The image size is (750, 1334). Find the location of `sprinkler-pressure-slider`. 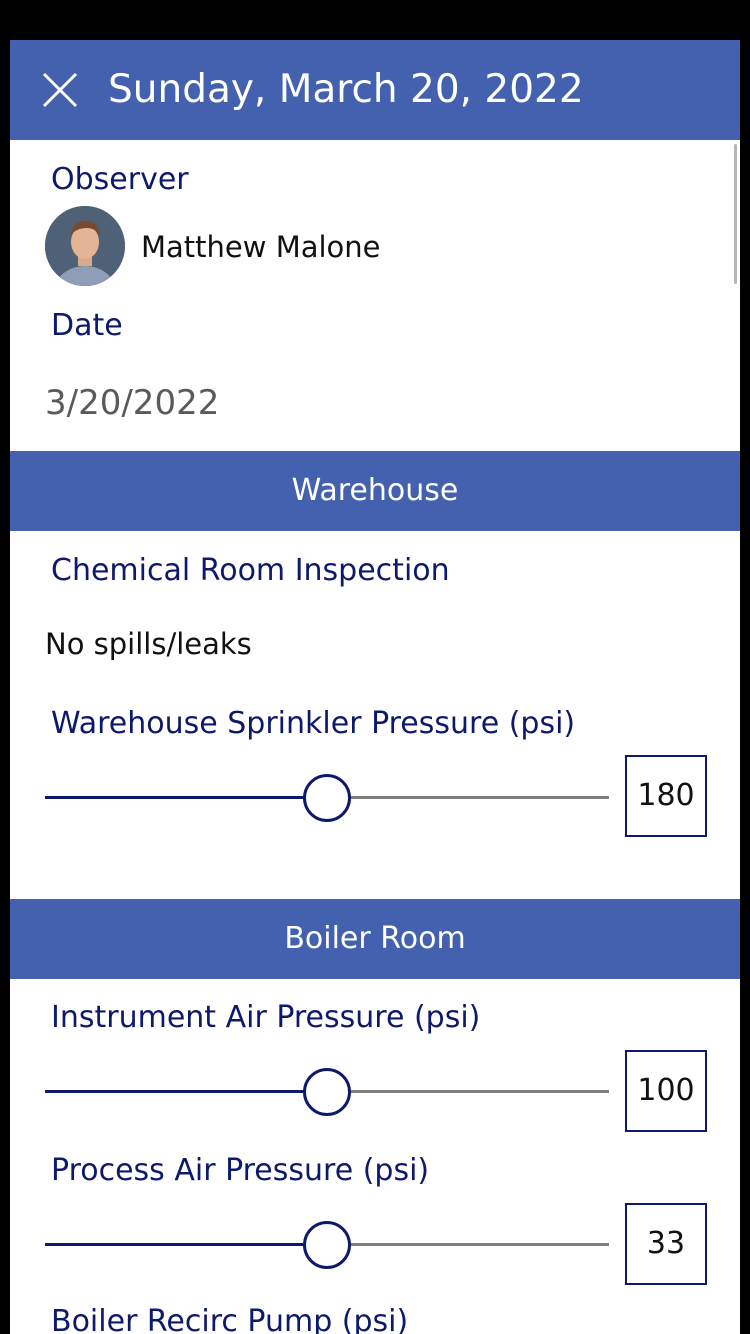

sprinkler-pressure-slider is located at coordinates (327, 797).